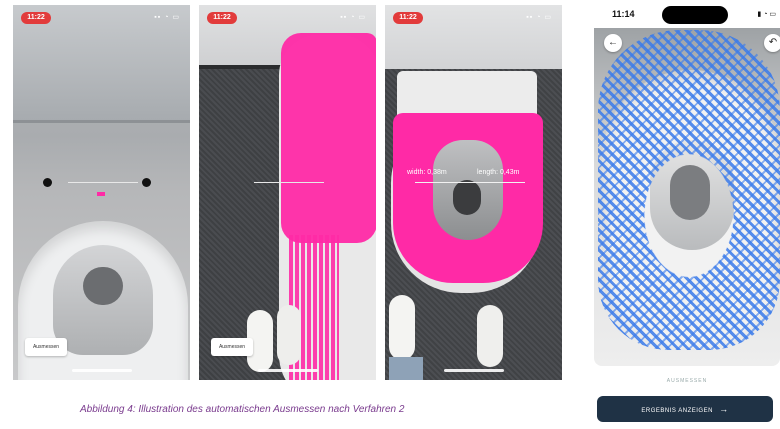 Image resolution: width=780 pixels, height=429 pixels. Describe the element at coordinates (146, 182) in the screenshot. I see `mount-hole-right` at that location.